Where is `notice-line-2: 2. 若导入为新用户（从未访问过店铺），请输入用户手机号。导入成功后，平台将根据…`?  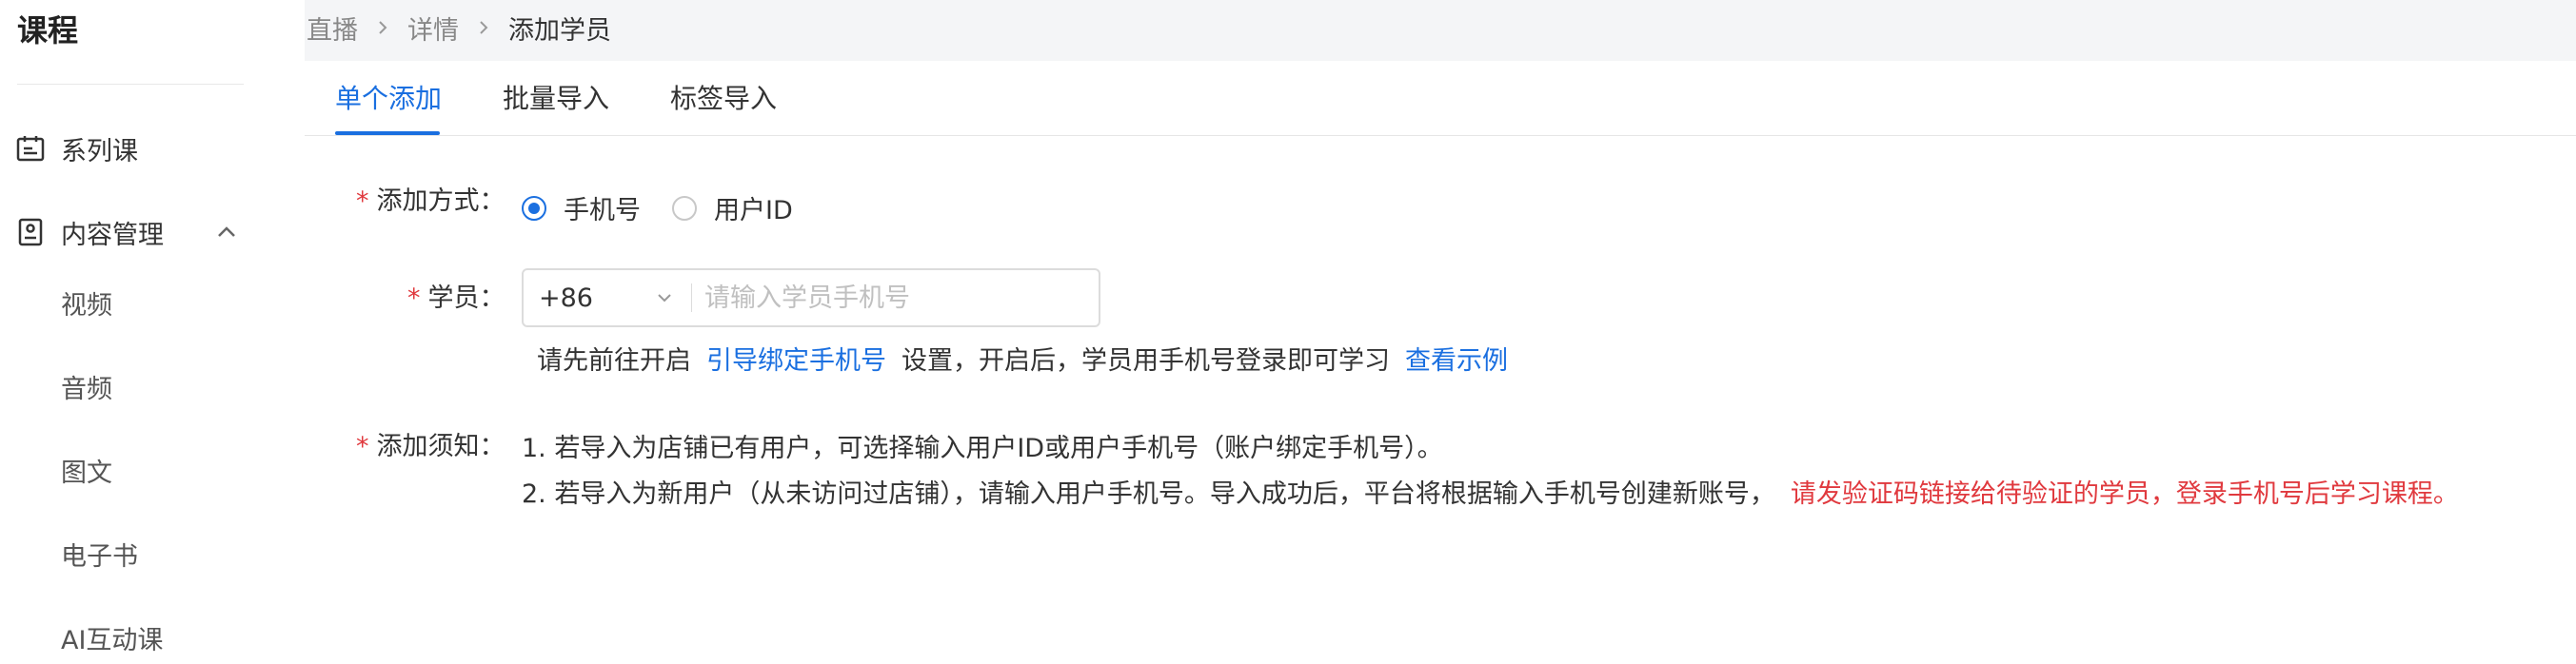 notice-line-2: 2. 若导入为新用户（从未访问过店铺），请输入用户手机号。导入成功后，平台将根据… is located at coordinates (1490, 494).